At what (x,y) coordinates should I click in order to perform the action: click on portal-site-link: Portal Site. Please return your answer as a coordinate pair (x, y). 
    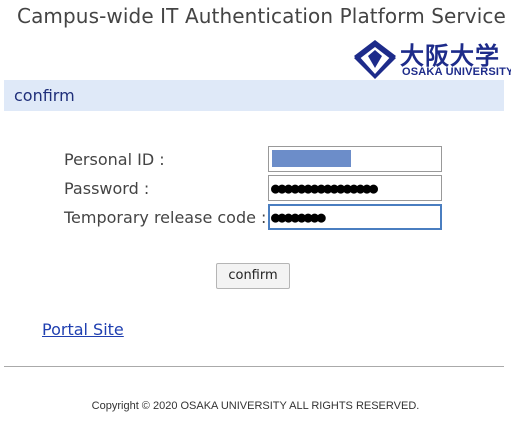
    Looking at the image, I should click on (83, 329).